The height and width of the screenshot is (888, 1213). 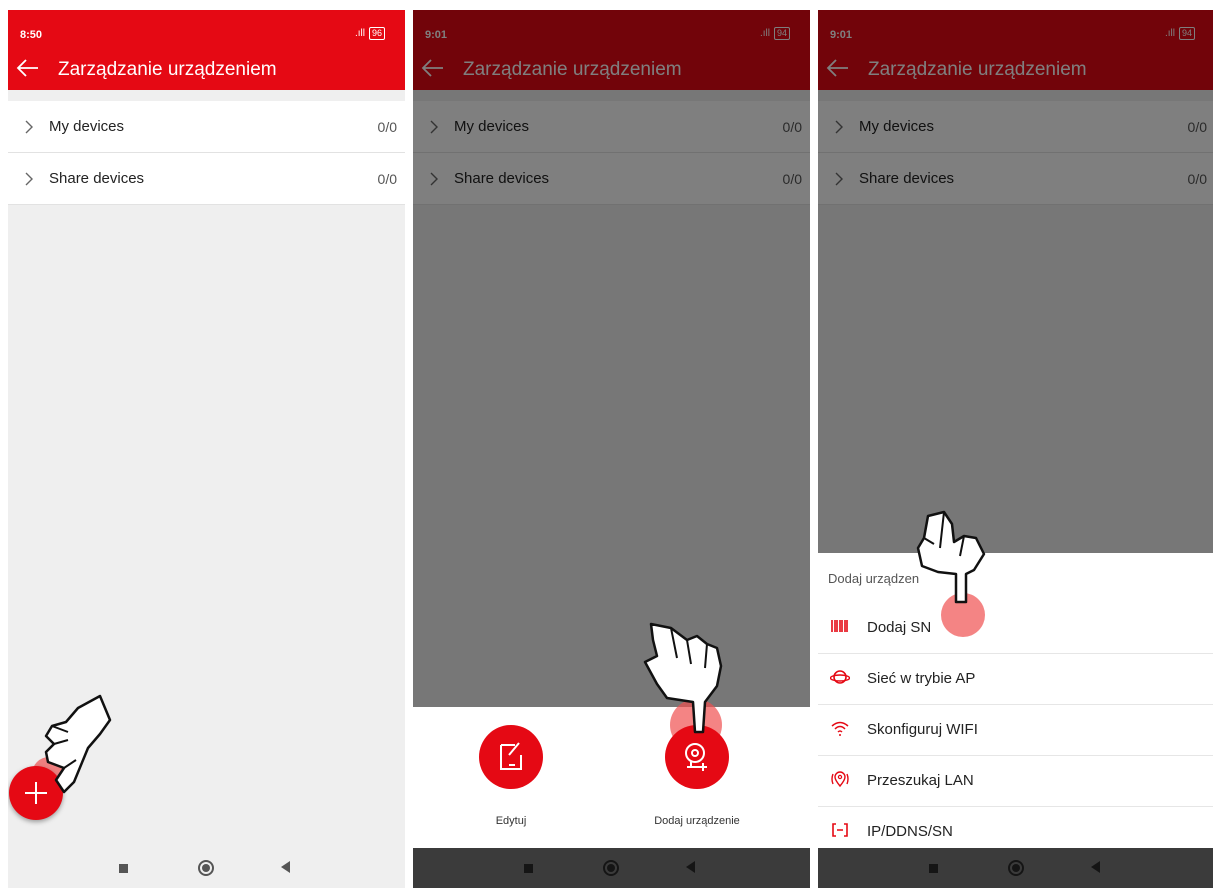 What do you see at coordinates (31, 35) in the screenshot?
I see `status-time: 8:50` at bounding box center [31, 35].